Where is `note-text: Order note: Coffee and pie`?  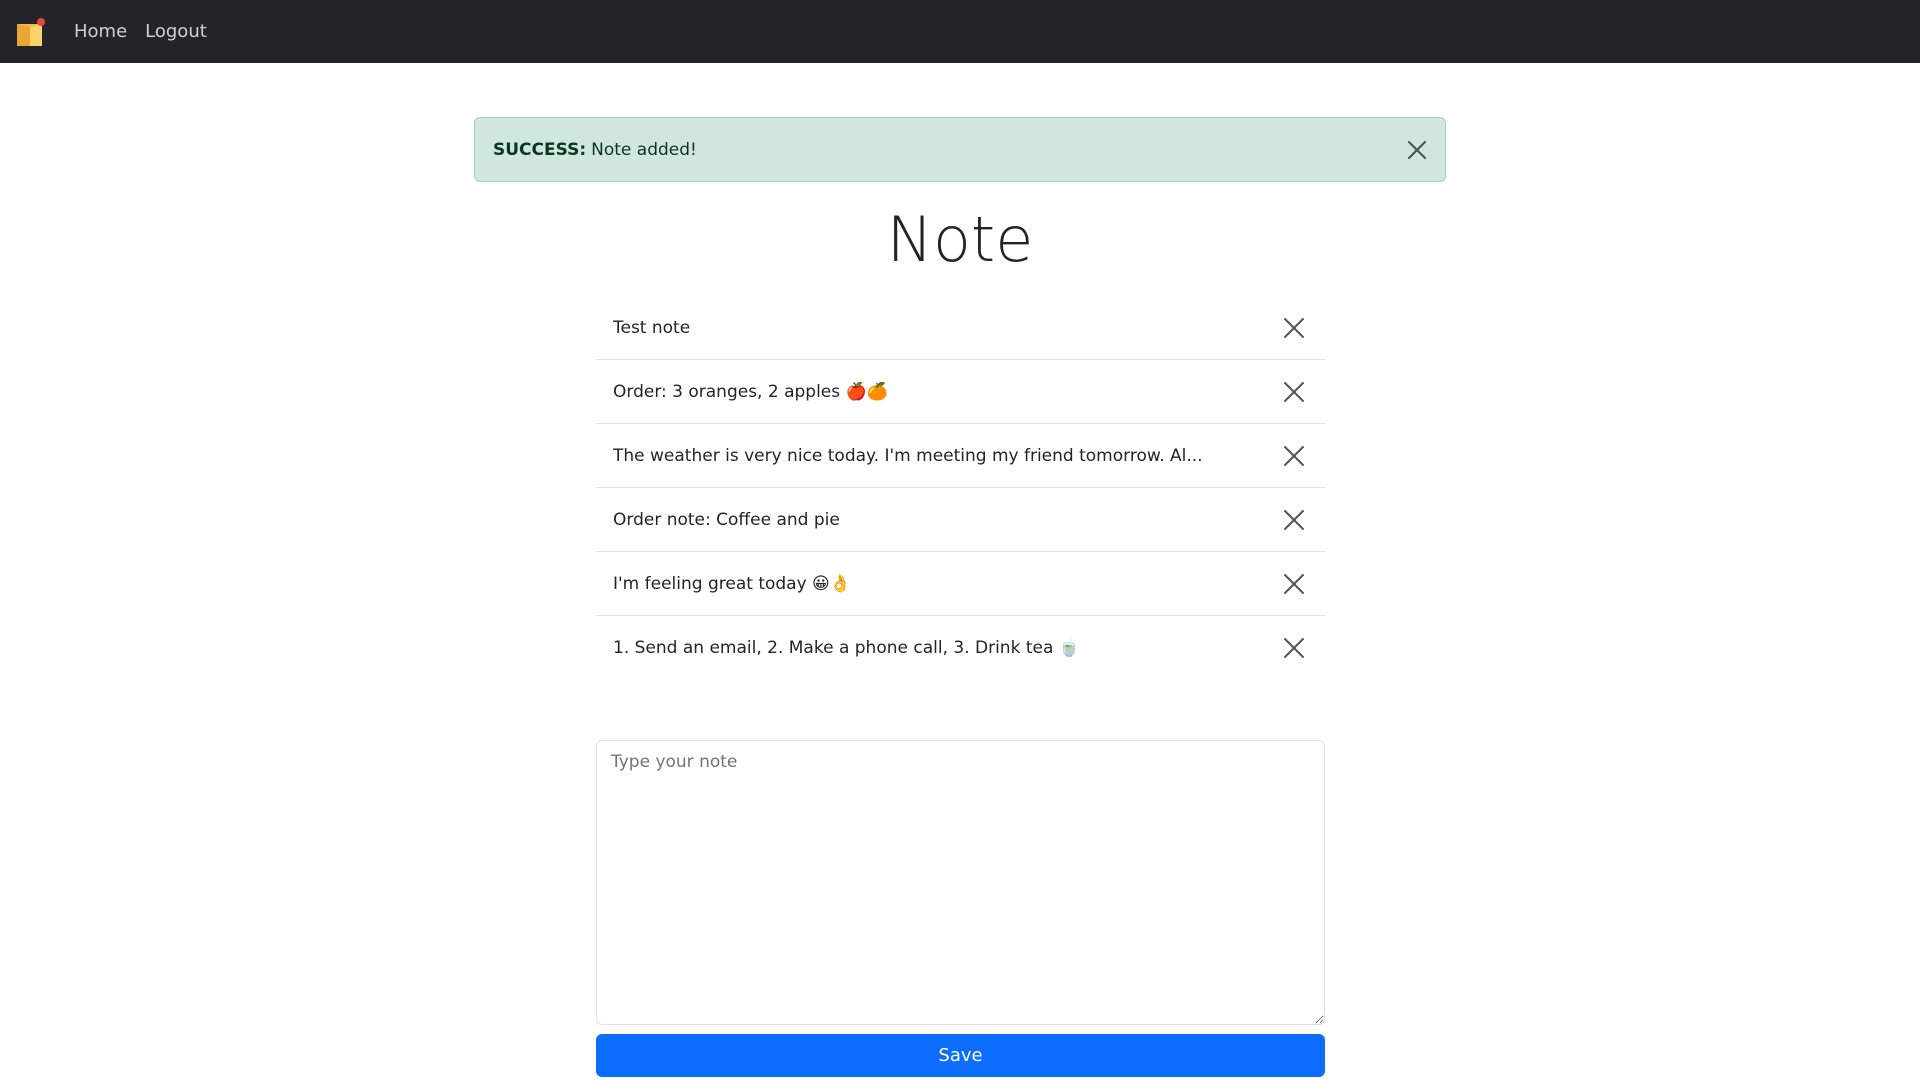
note-text: Order note: Coffee and pie is located at coordinates (726, 519).